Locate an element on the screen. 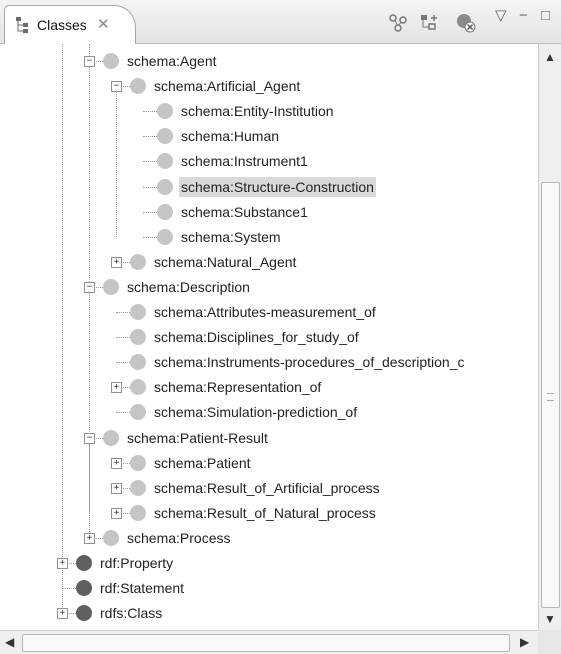  tree-node: + schema:Natural_Agent is located at coordinates (269, 262).